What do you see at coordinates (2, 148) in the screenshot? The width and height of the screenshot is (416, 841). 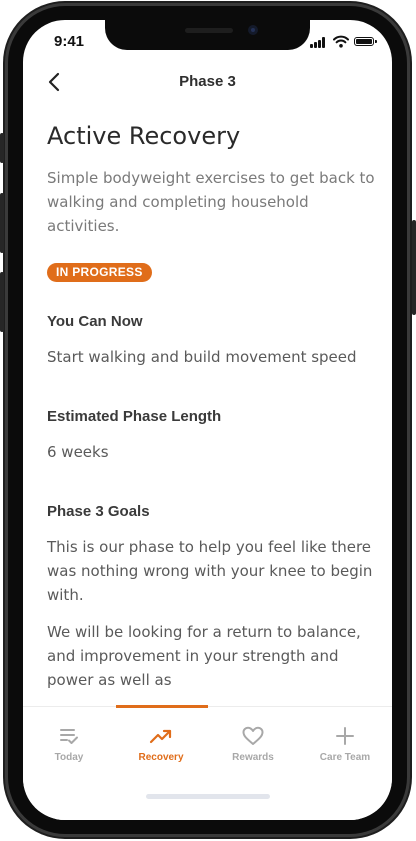 I see `silent-switch` at bounding box center [2, 148].